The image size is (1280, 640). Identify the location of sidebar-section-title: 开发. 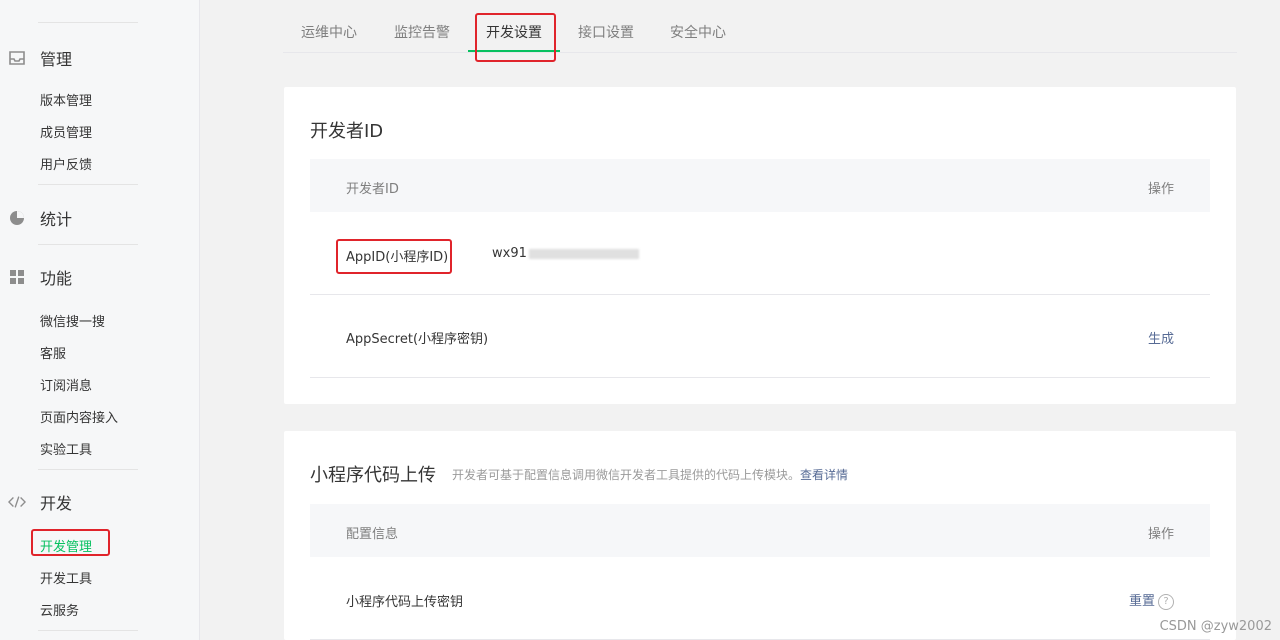
(56, 503).